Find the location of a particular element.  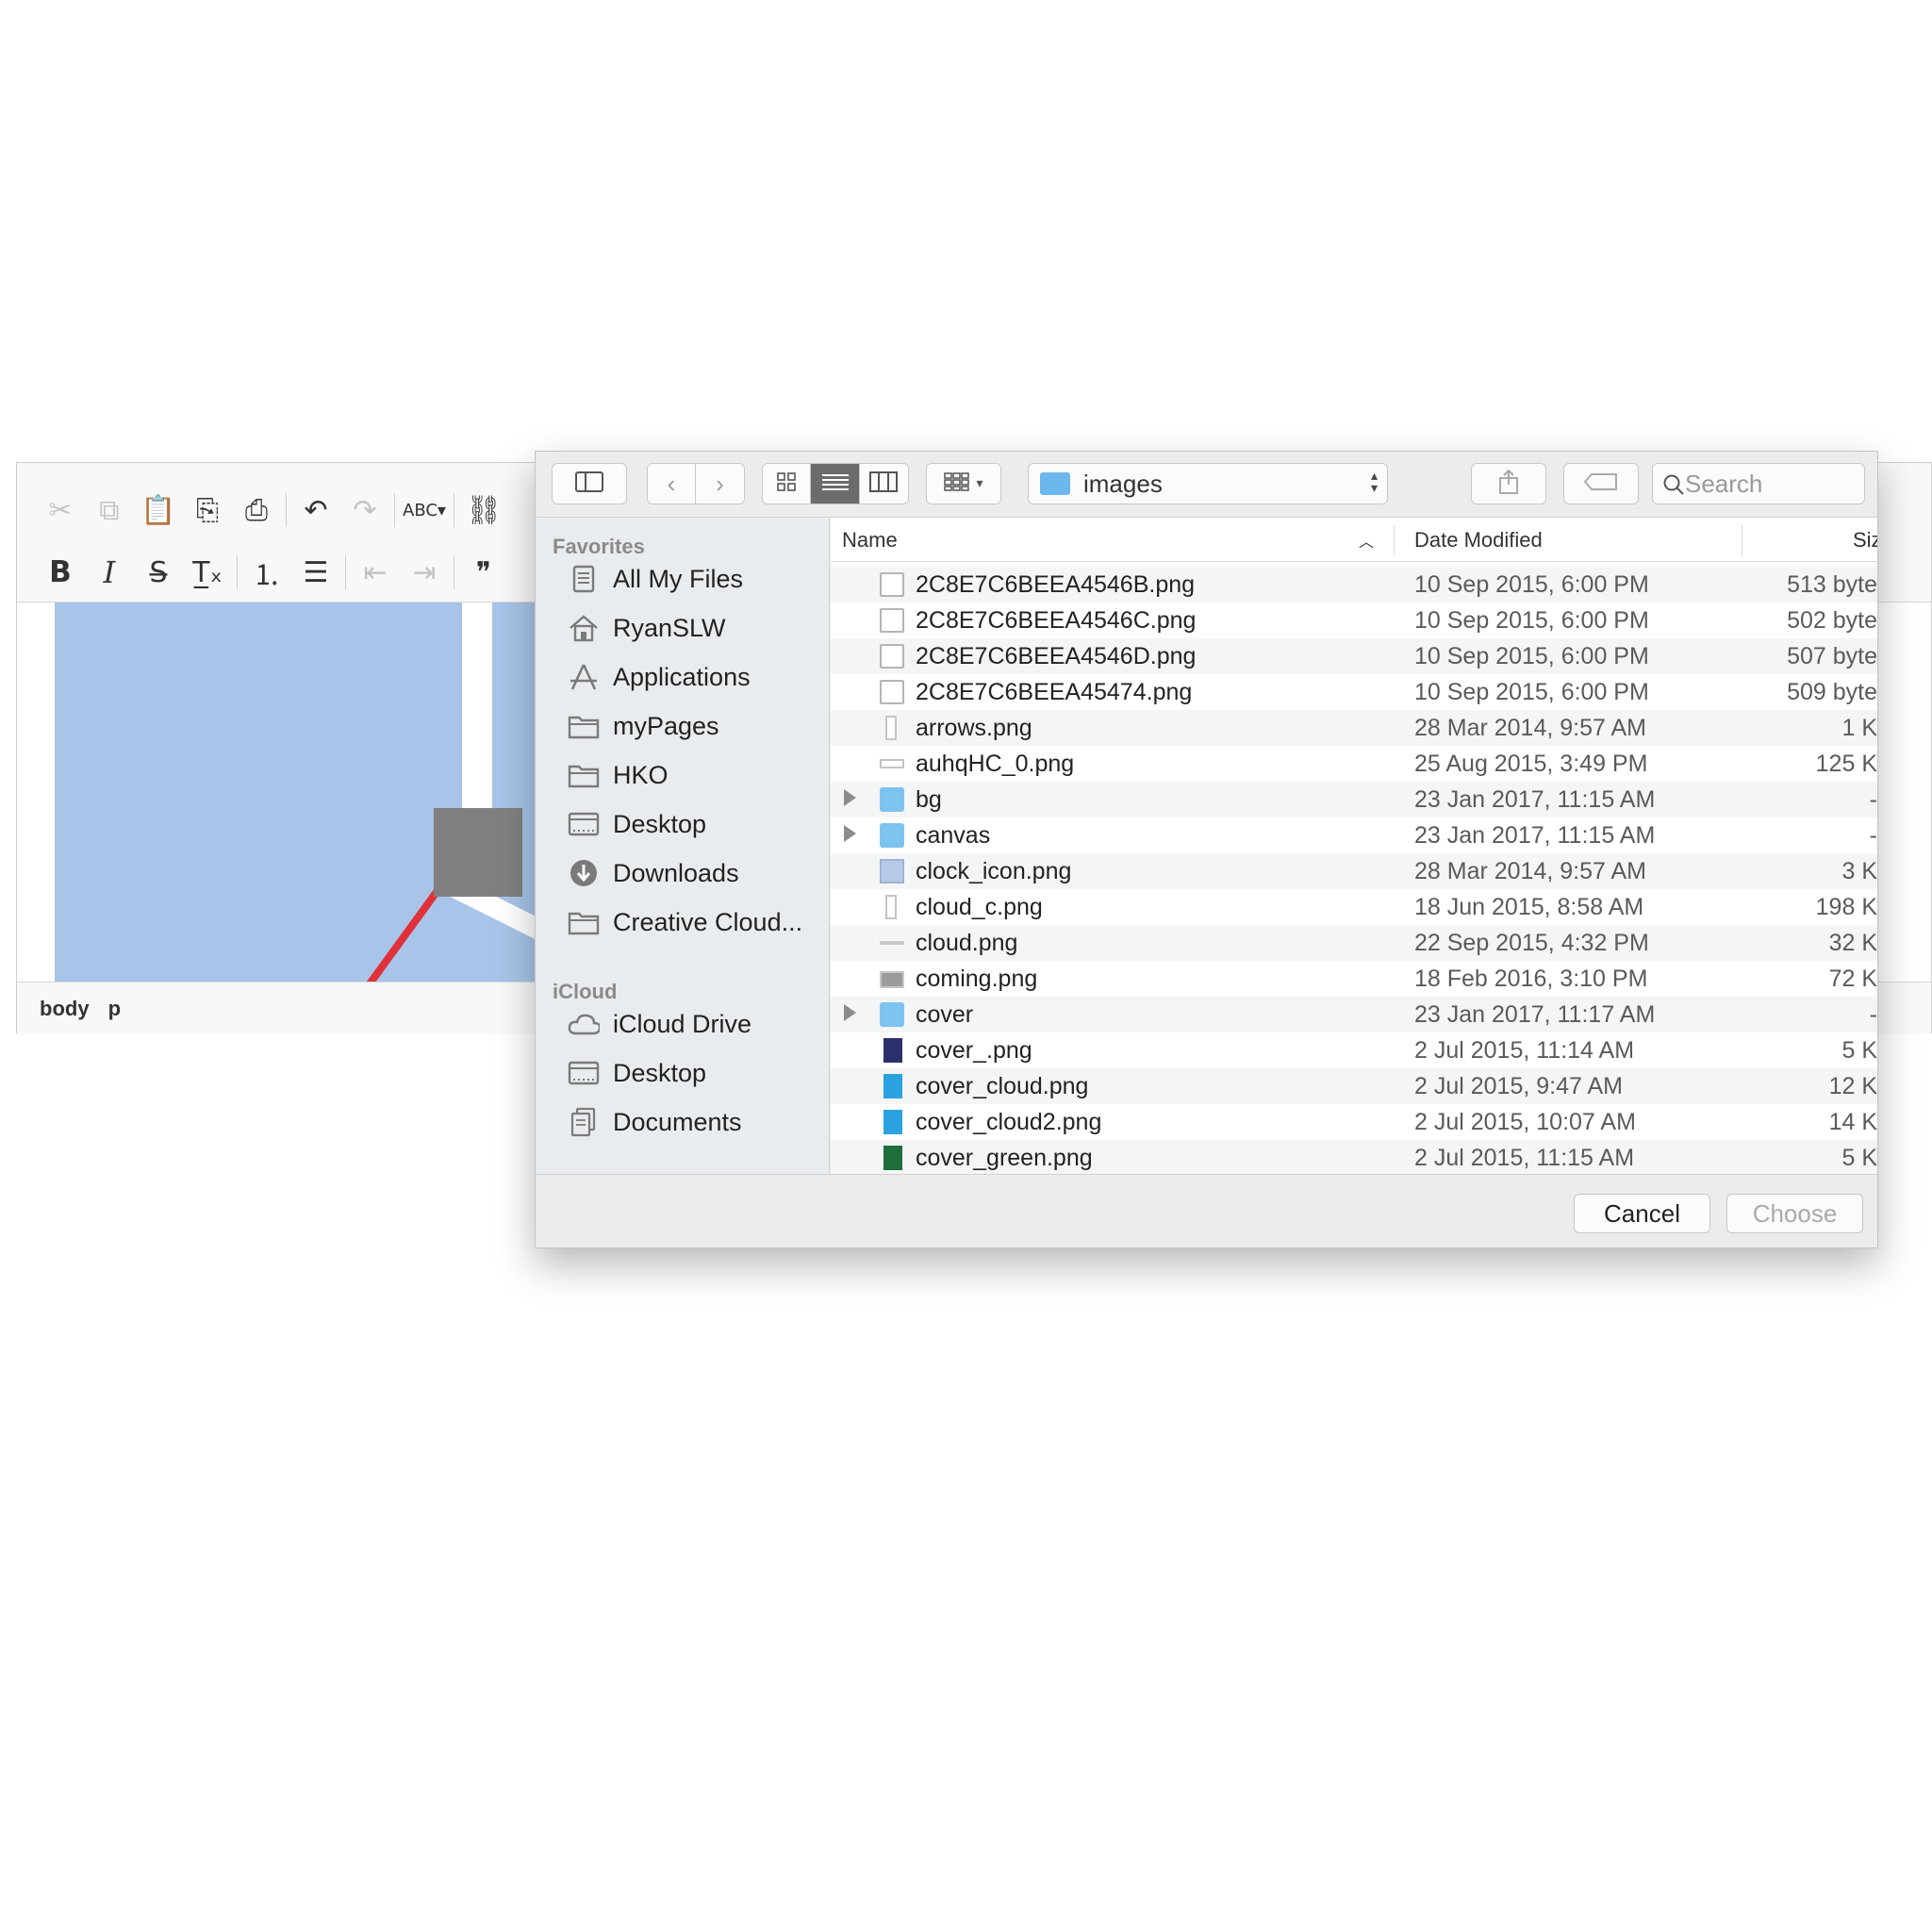

file-name: arrows.png is located at coordinates (974, 727).